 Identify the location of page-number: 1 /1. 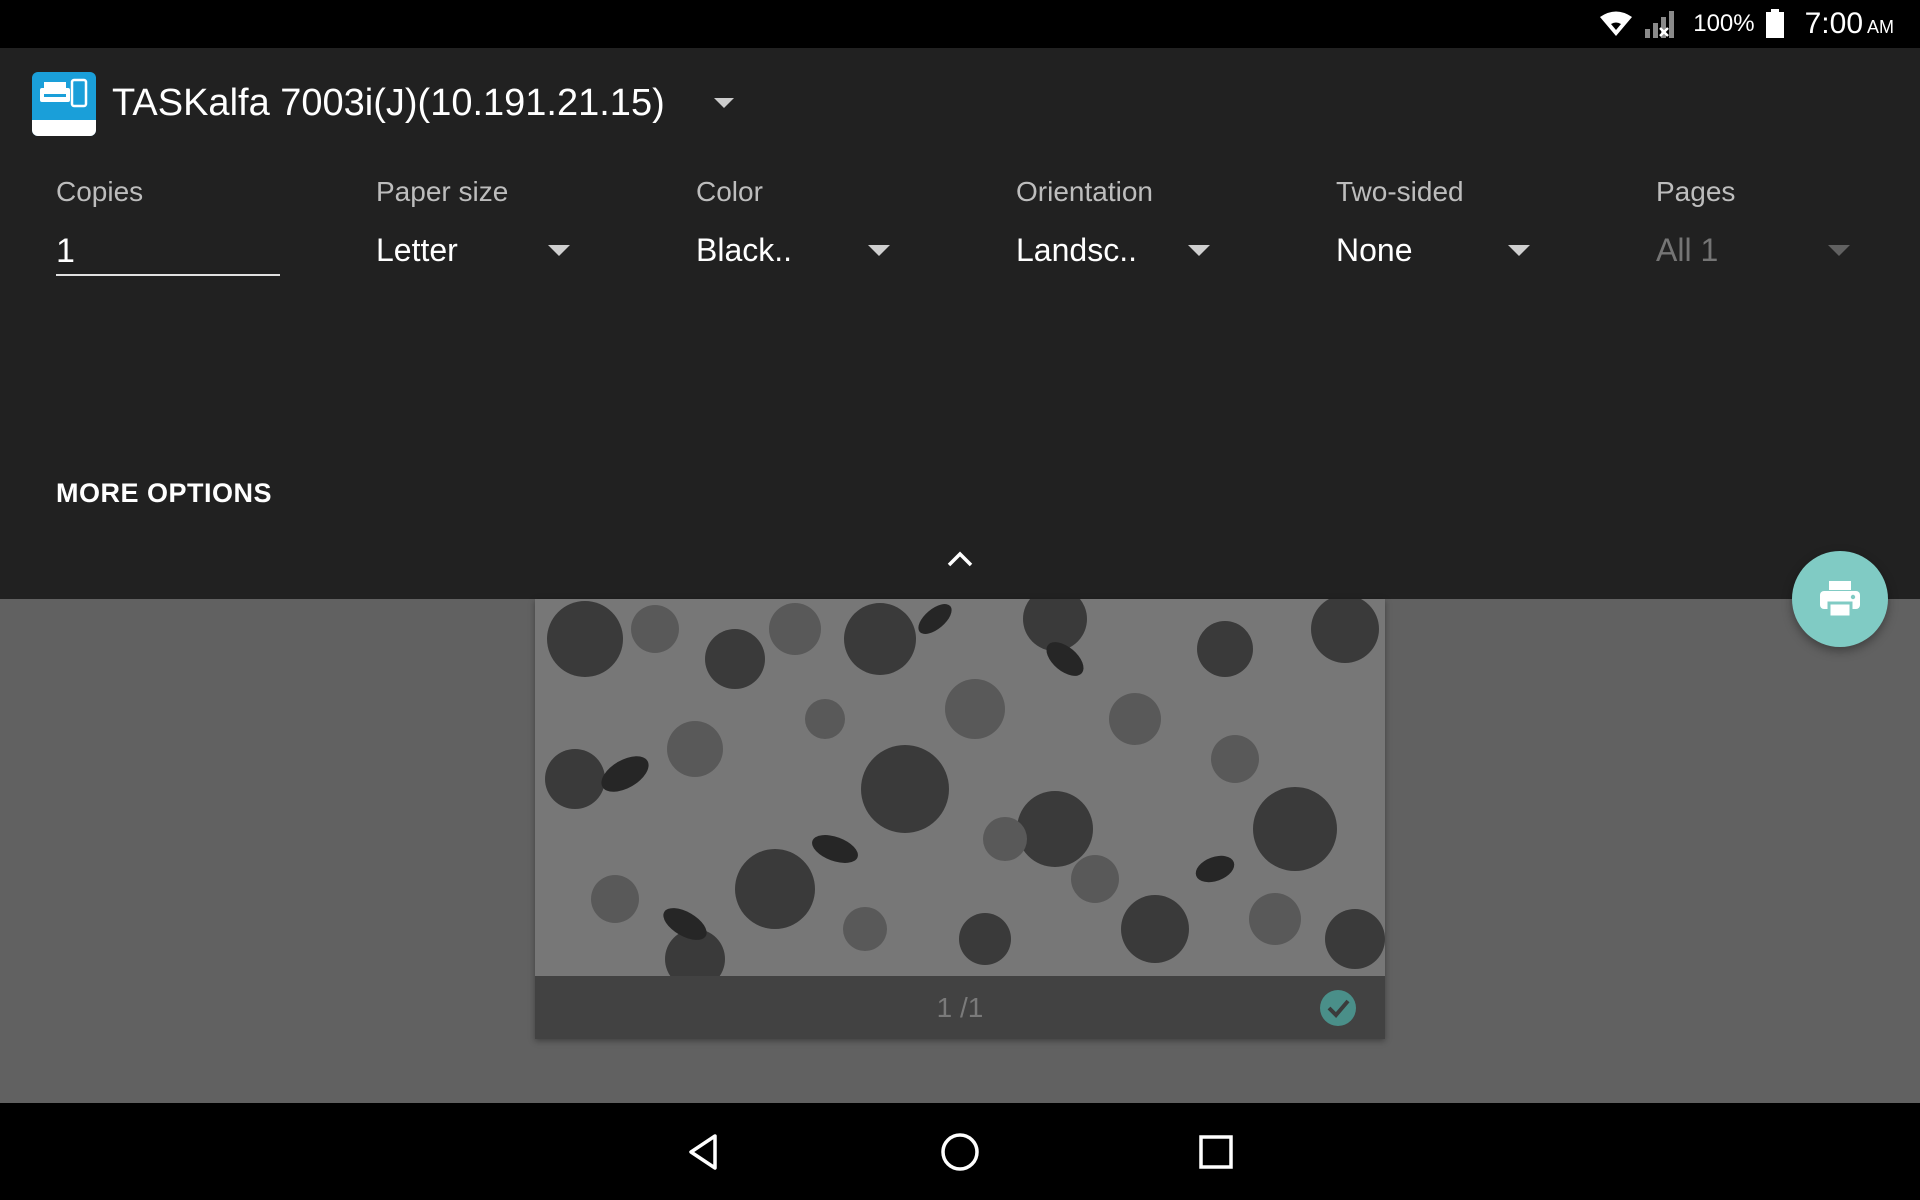
(960, 1007).